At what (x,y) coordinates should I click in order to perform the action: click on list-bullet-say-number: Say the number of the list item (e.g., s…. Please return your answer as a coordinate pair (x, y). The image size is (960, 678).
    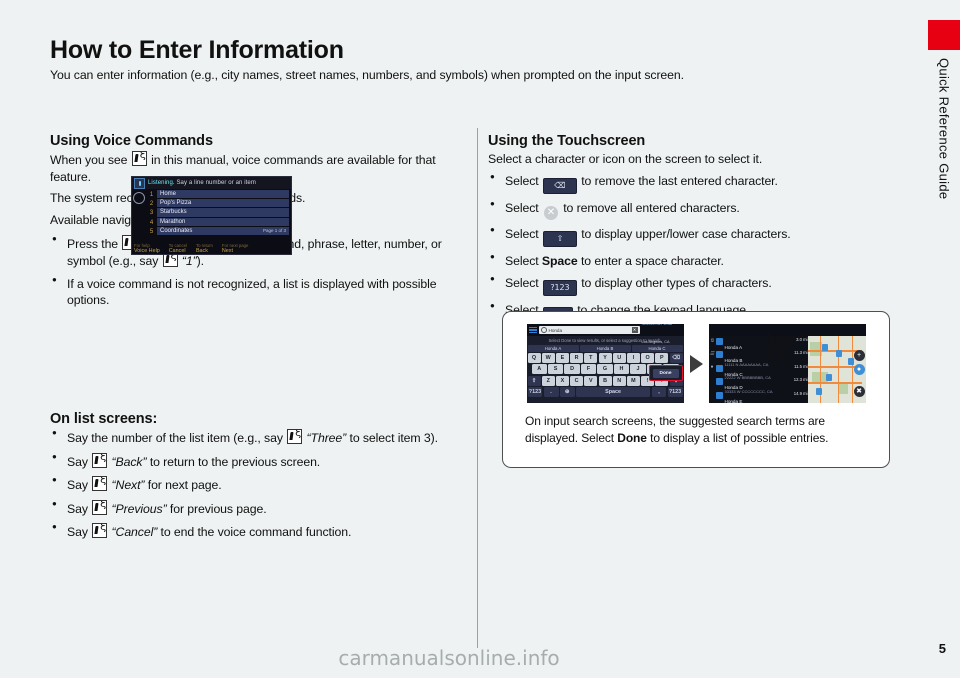
    Looking at the image, I should click on (259, 437).